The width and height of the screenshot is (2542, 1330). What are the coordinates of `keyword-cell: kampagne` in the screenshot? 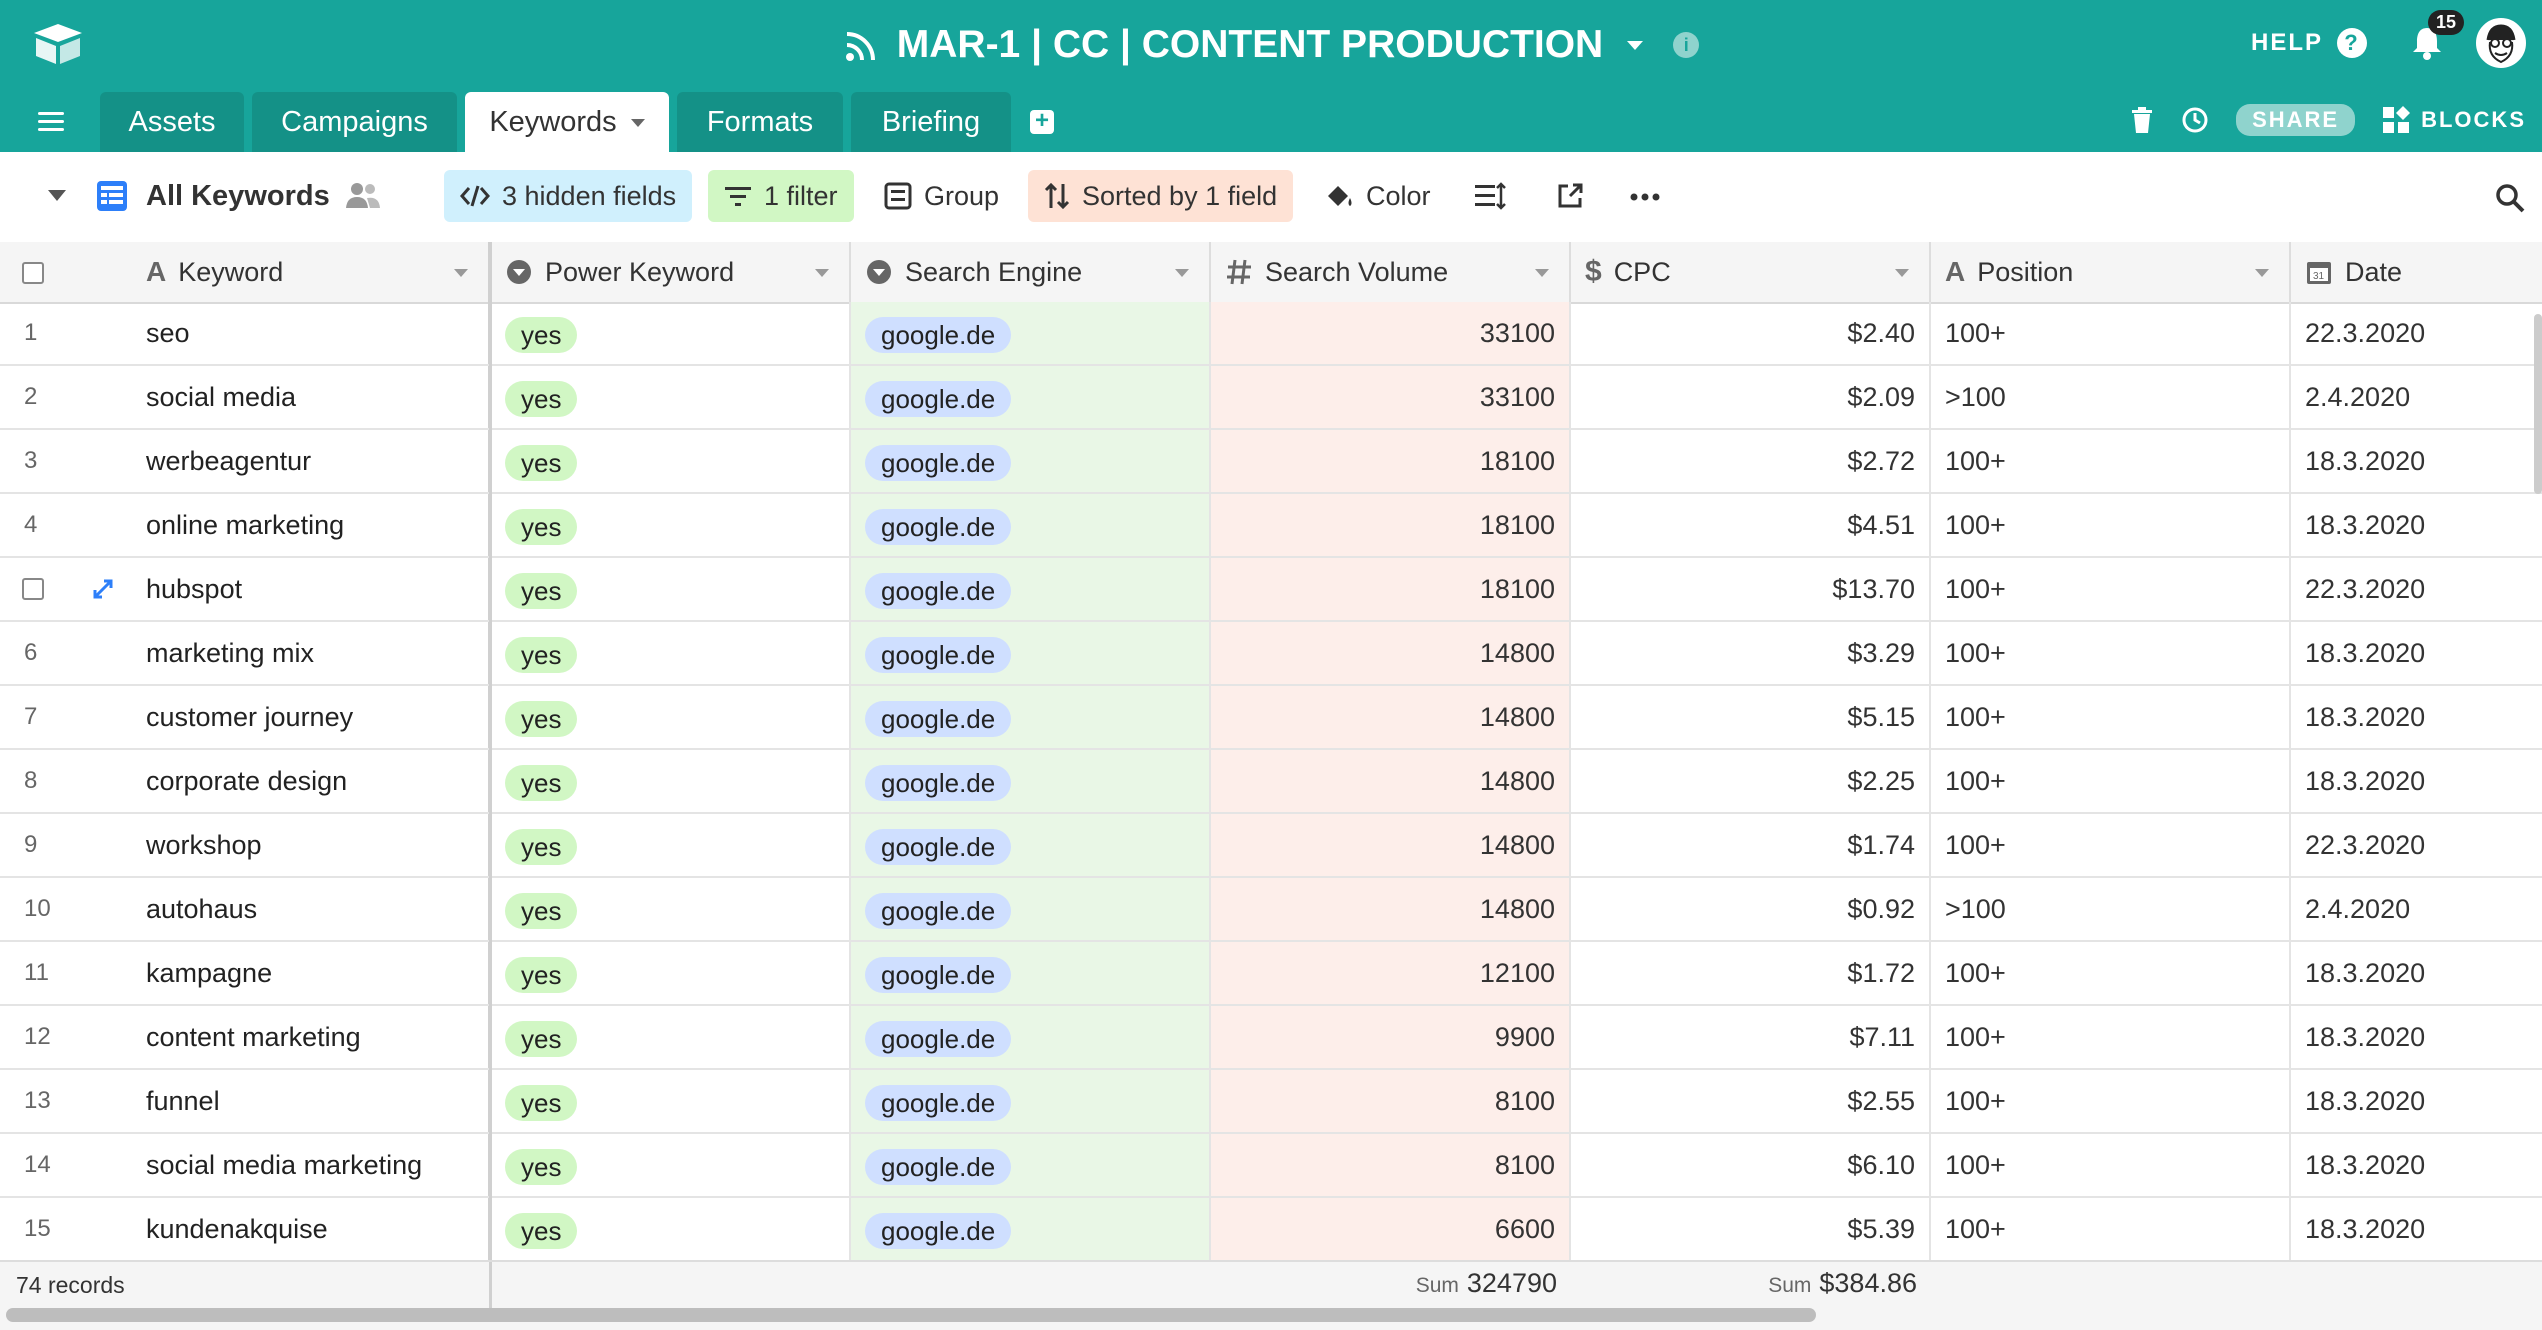 It's located at (308, 973).